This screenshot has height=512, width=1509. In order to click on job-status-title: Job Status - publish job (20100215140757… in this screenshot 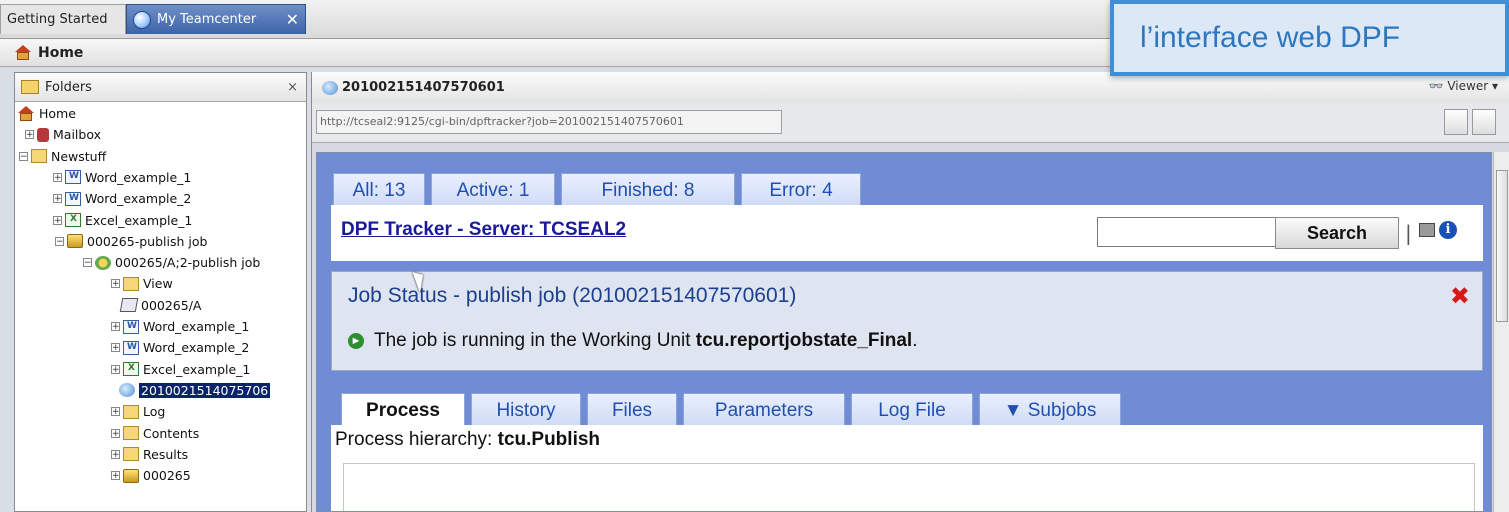, I will do `click(572, 295)`.